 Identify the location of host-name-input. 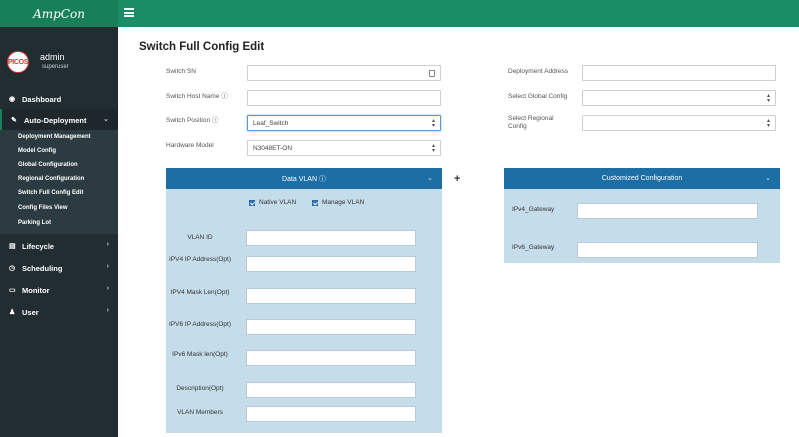
(344, 98).